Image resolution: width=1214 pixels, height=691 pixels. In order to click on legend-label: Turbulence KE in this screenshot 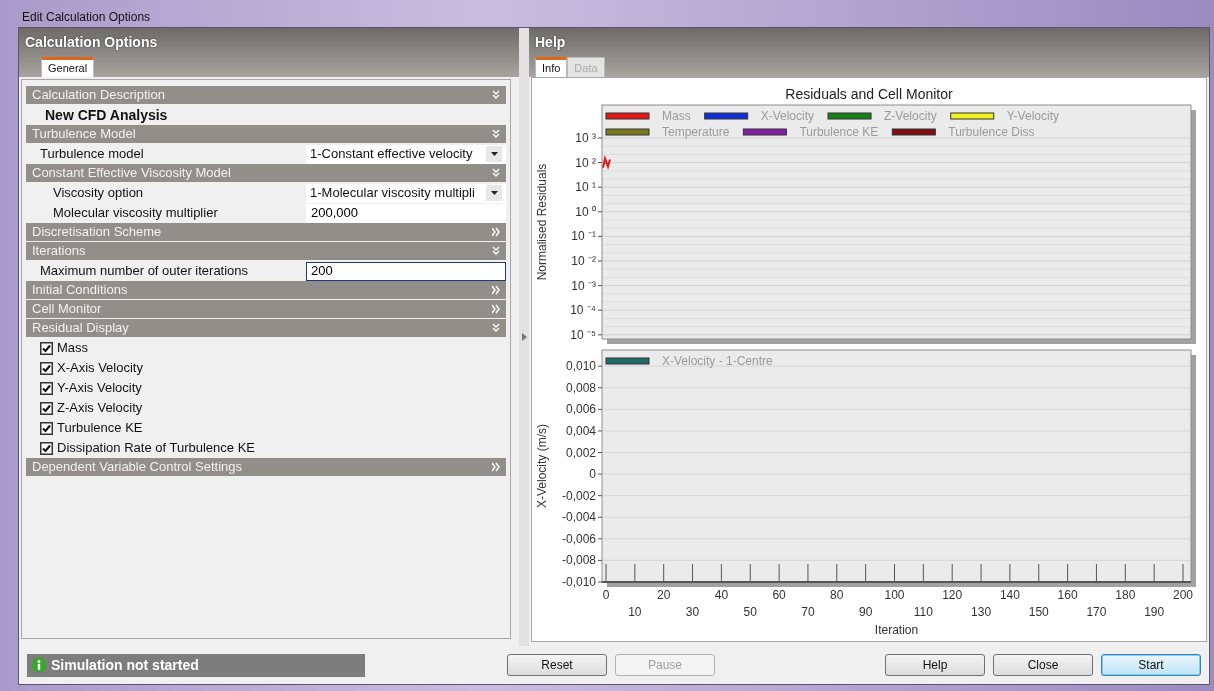, I will do `click(839, 132)`.